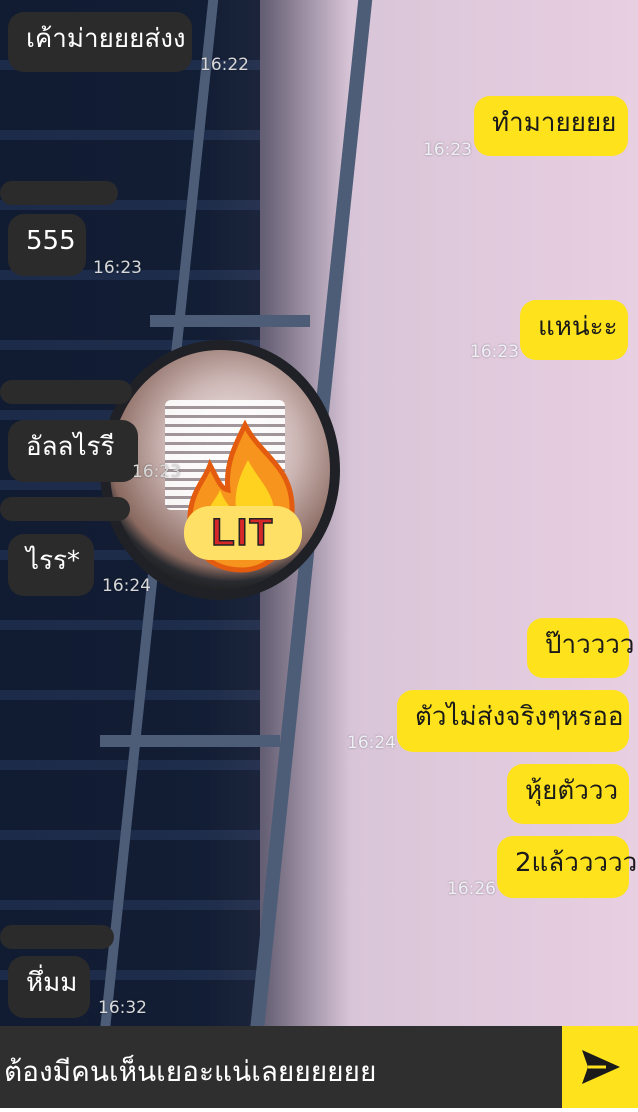 The width and height of the screenshot is (638, 1112). Describe the element at coordinates (576, 863) in the screenshot. I see `message-text: 2แล้ววววว` at that location.